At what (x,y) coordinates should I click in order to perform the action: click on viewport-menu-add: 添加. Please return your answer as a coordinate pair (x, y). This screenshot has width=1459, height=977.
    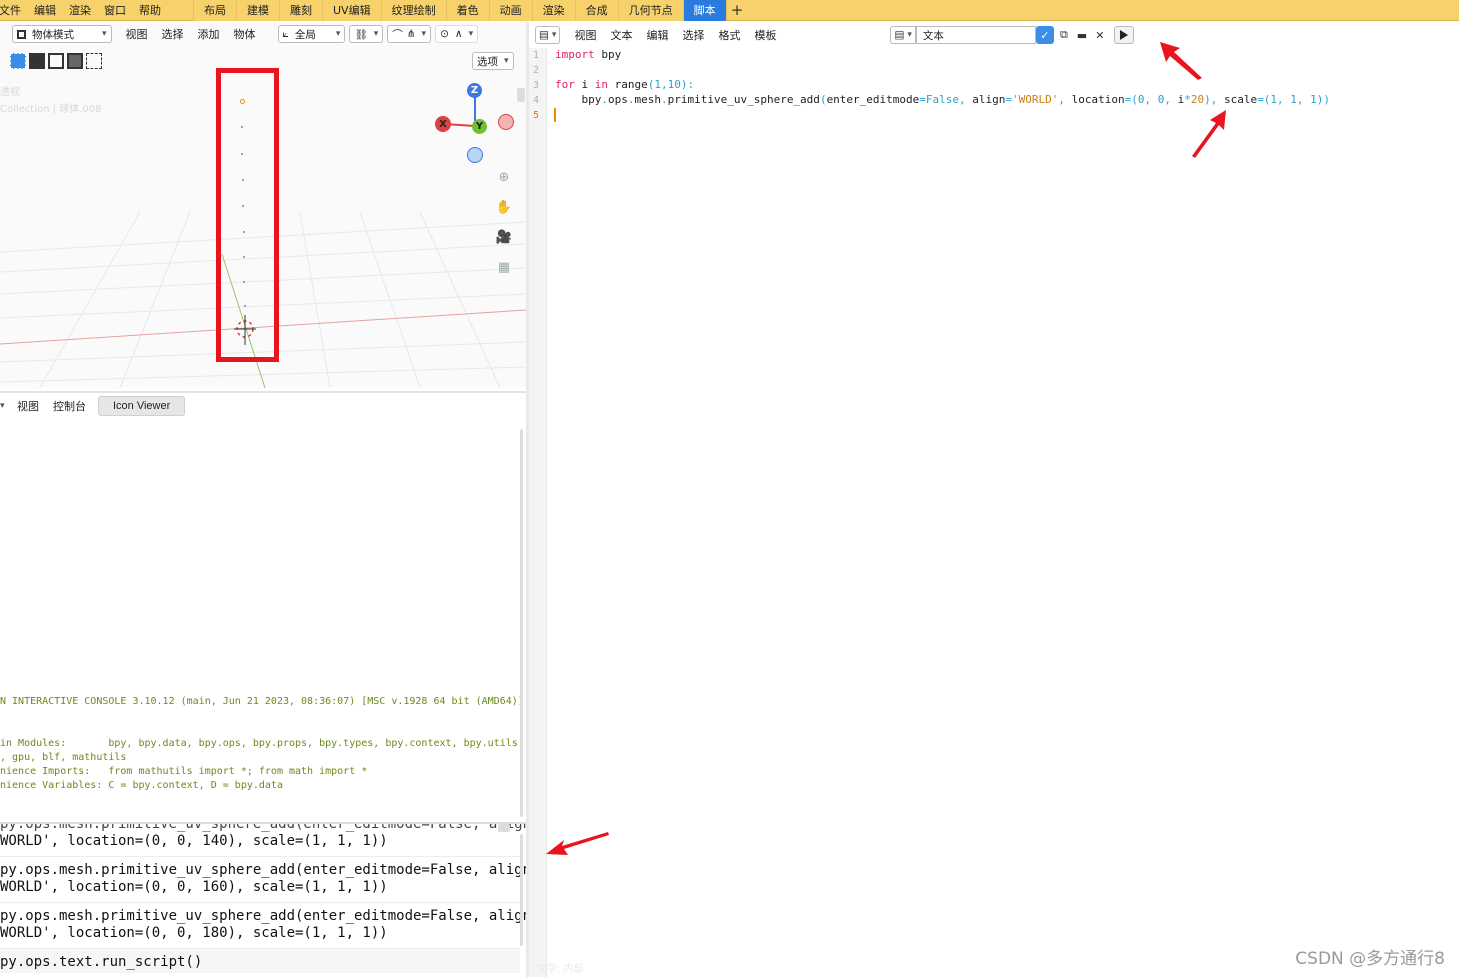
    Looking at the image, I should click on (209, 34).